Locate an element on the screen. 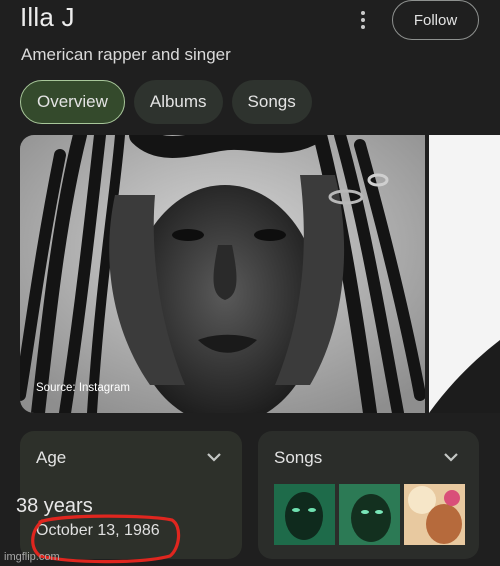  page-title: Illa J is located at coordinates (47, 17).